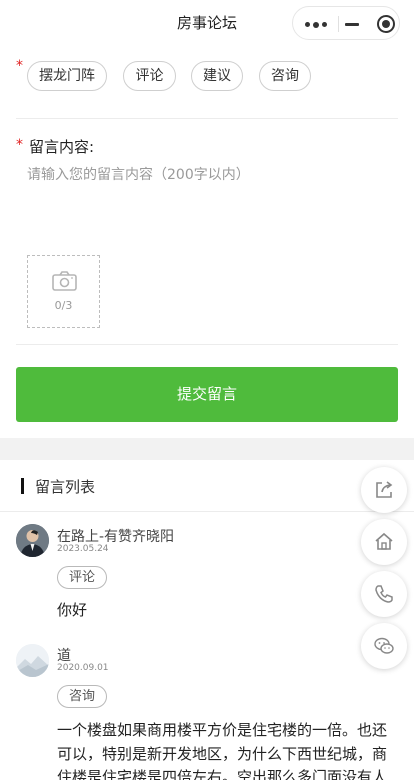 This screenshot has height=780, width=414. What do you see at coordinates (217, 76) in the screenshot?
I see `category-chip-suggestion: 建议` at bounding box center [217, 76].